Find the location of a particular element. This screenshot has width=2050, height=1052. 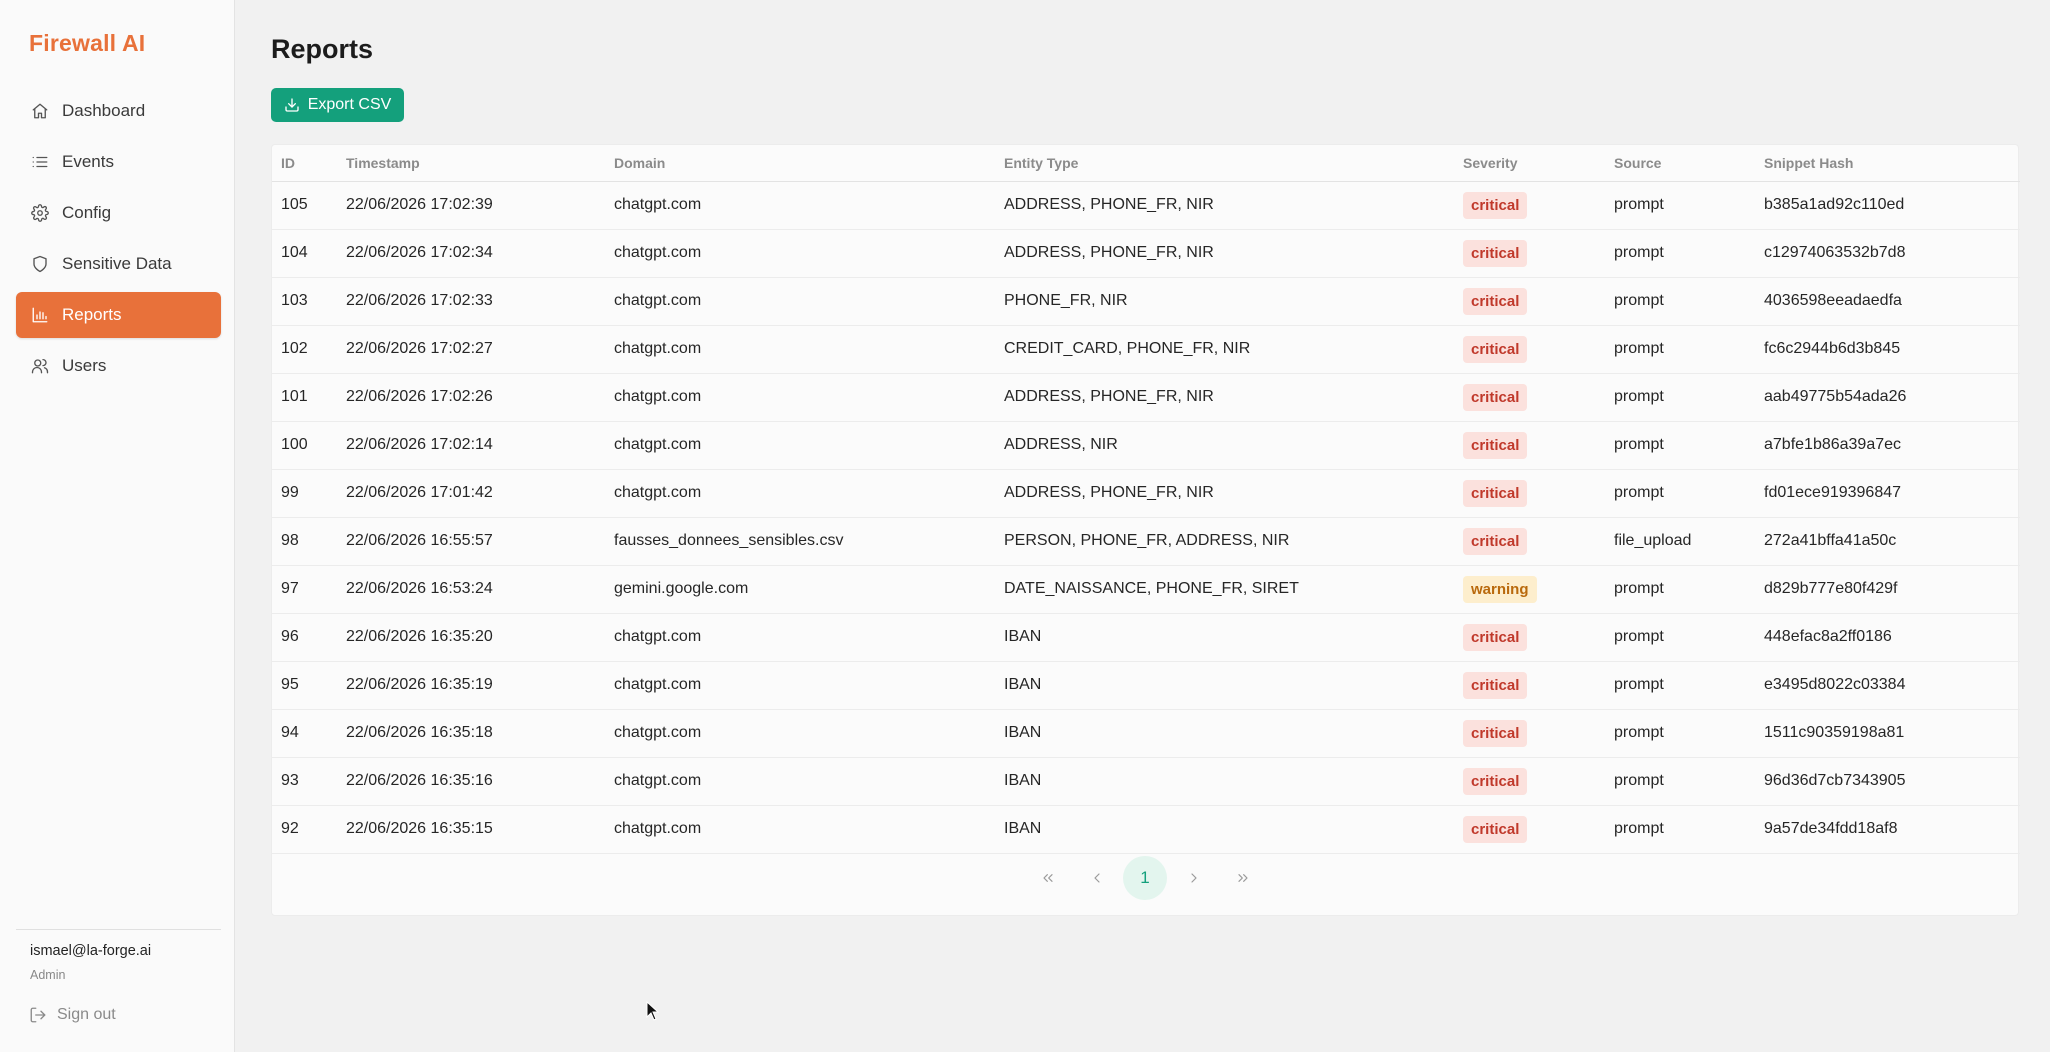

first-page-button is located at coordinates (1047, 878).